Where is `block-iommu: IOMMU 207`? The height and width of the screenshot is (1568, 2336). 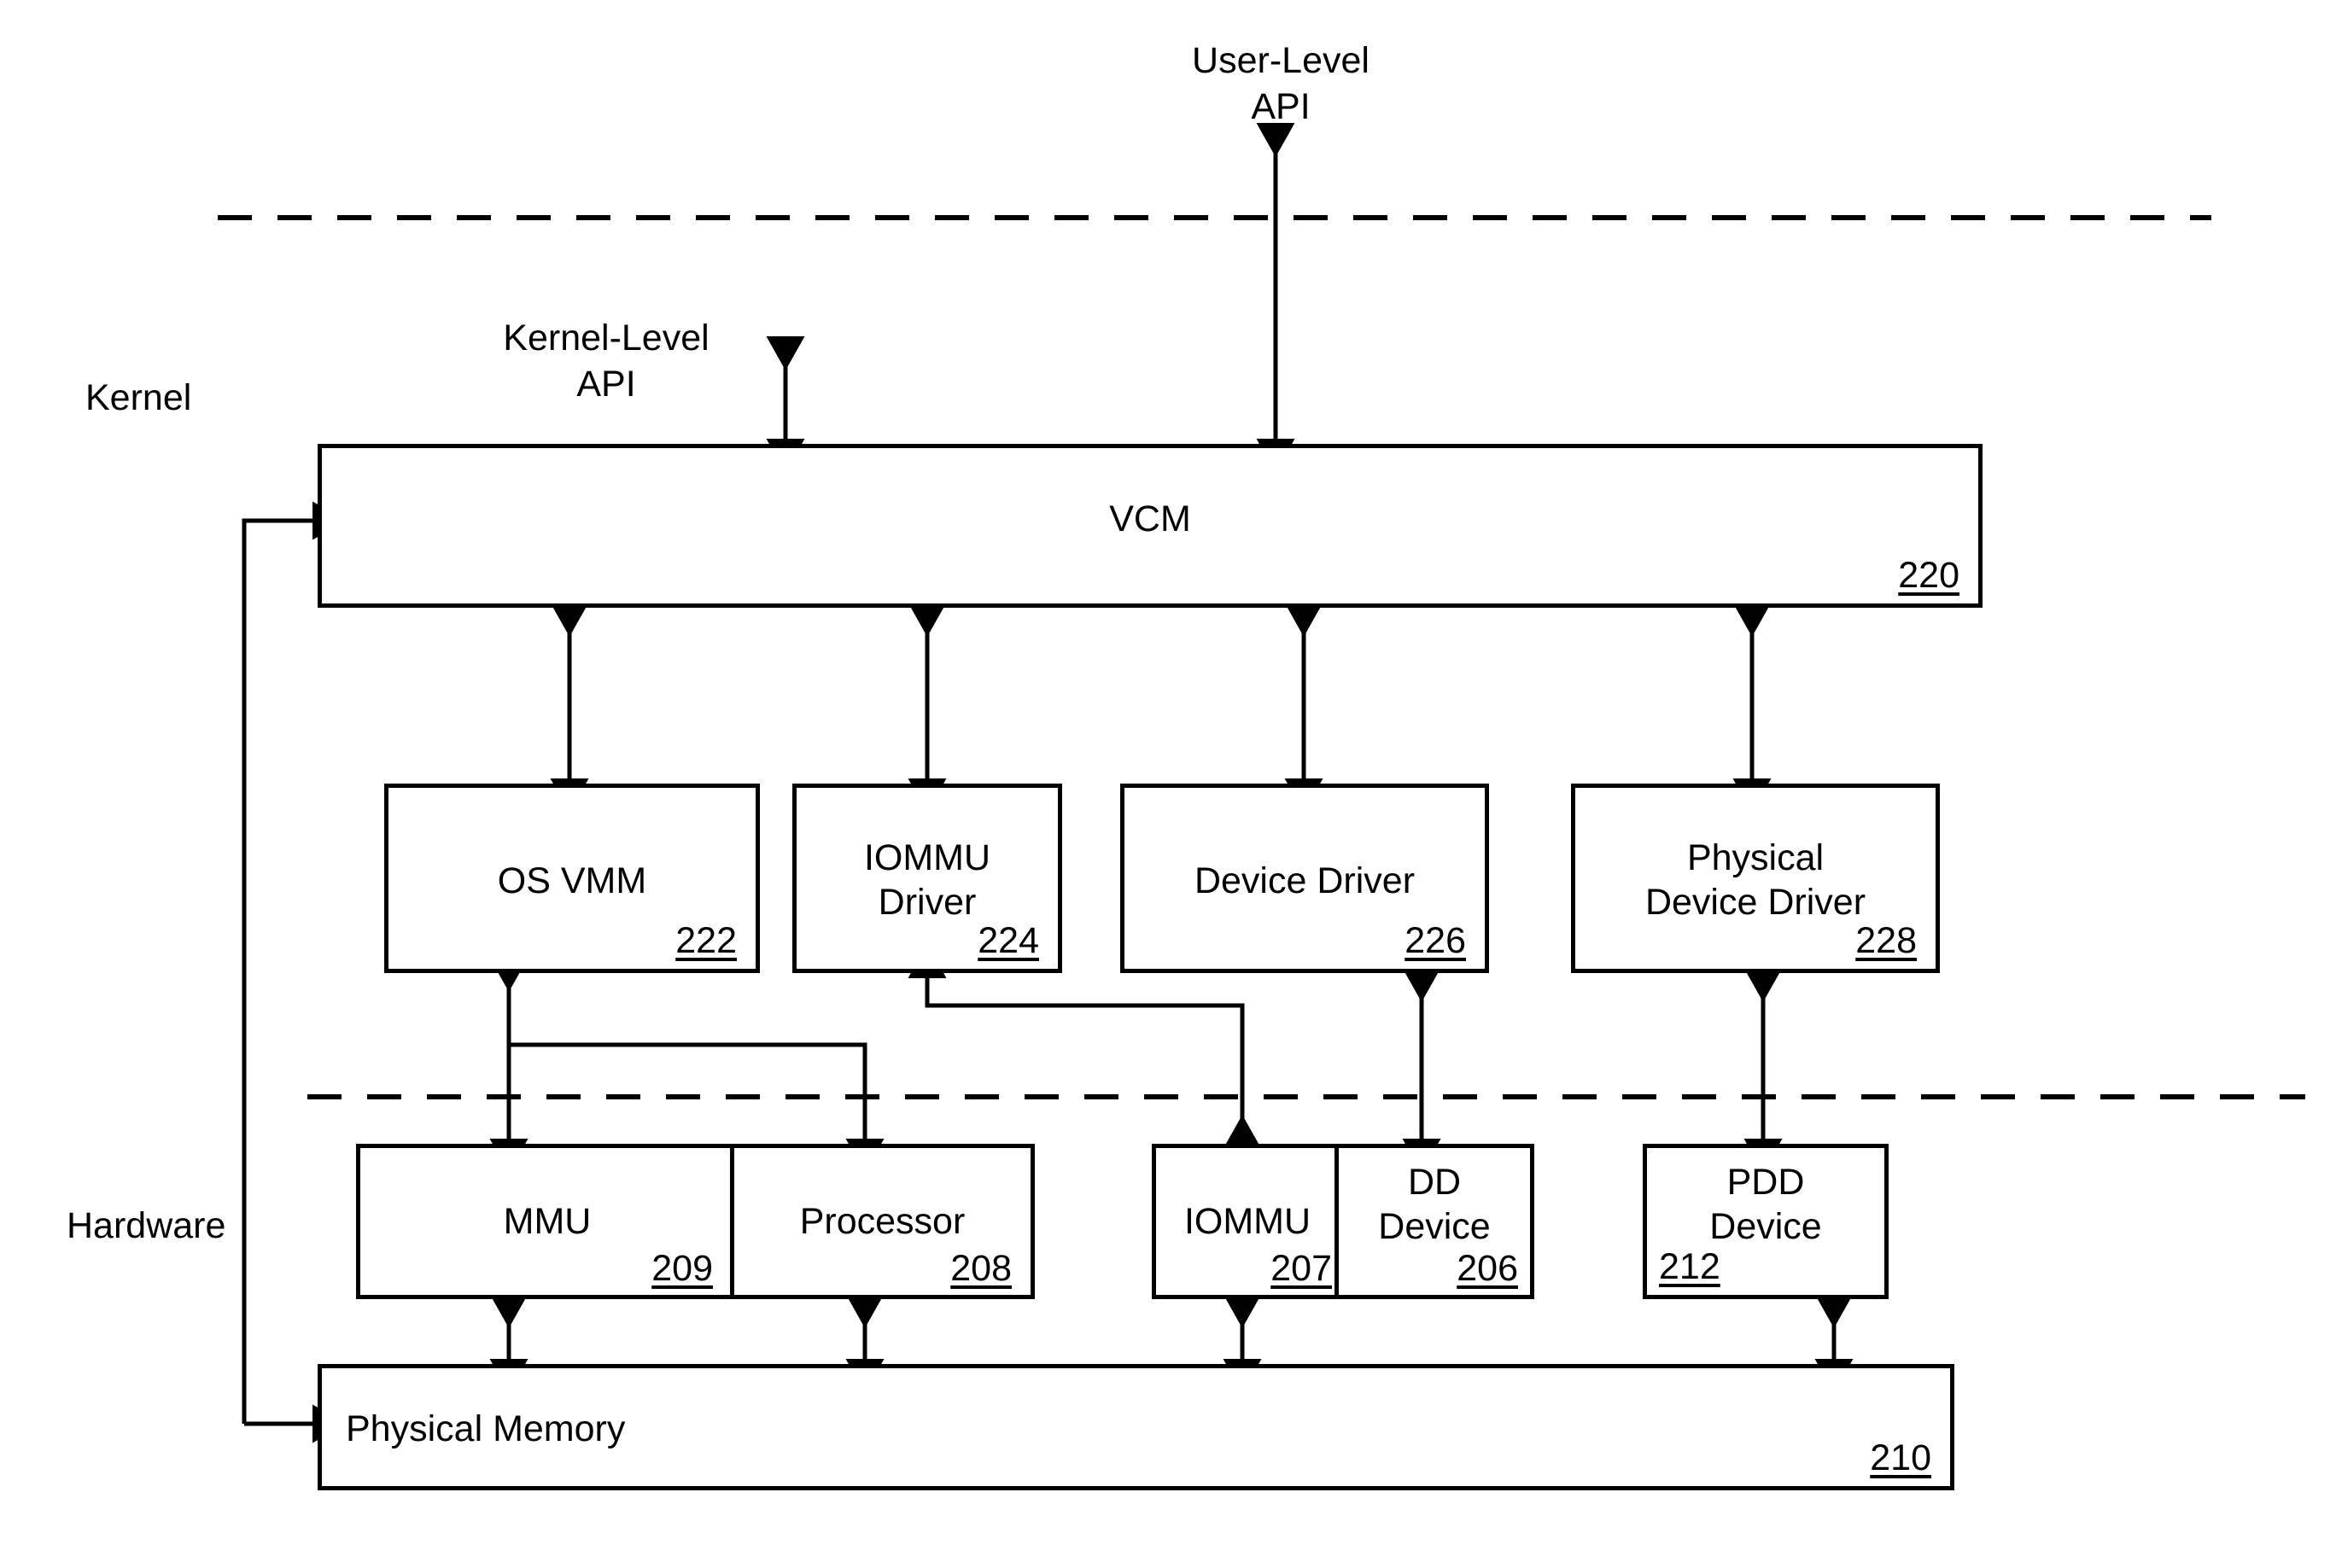
block-iommu: IOMMU 207 is located at coordinates (1247, 1221).